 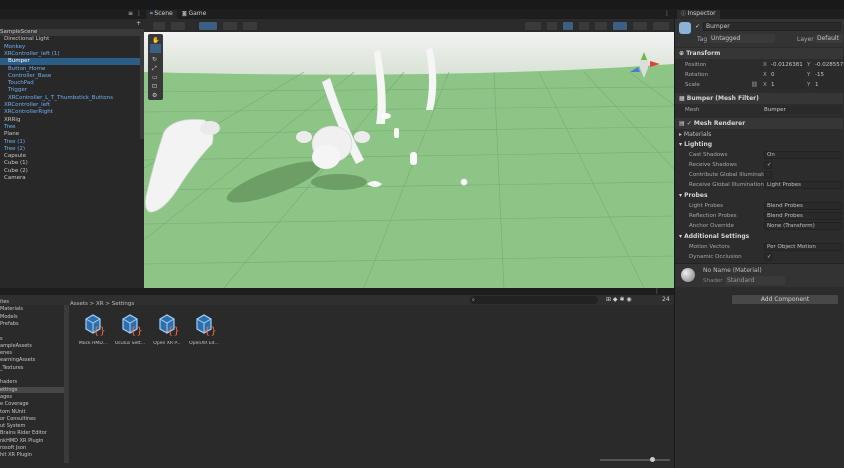 I want to click on property-value, so click(x=768, y=175).